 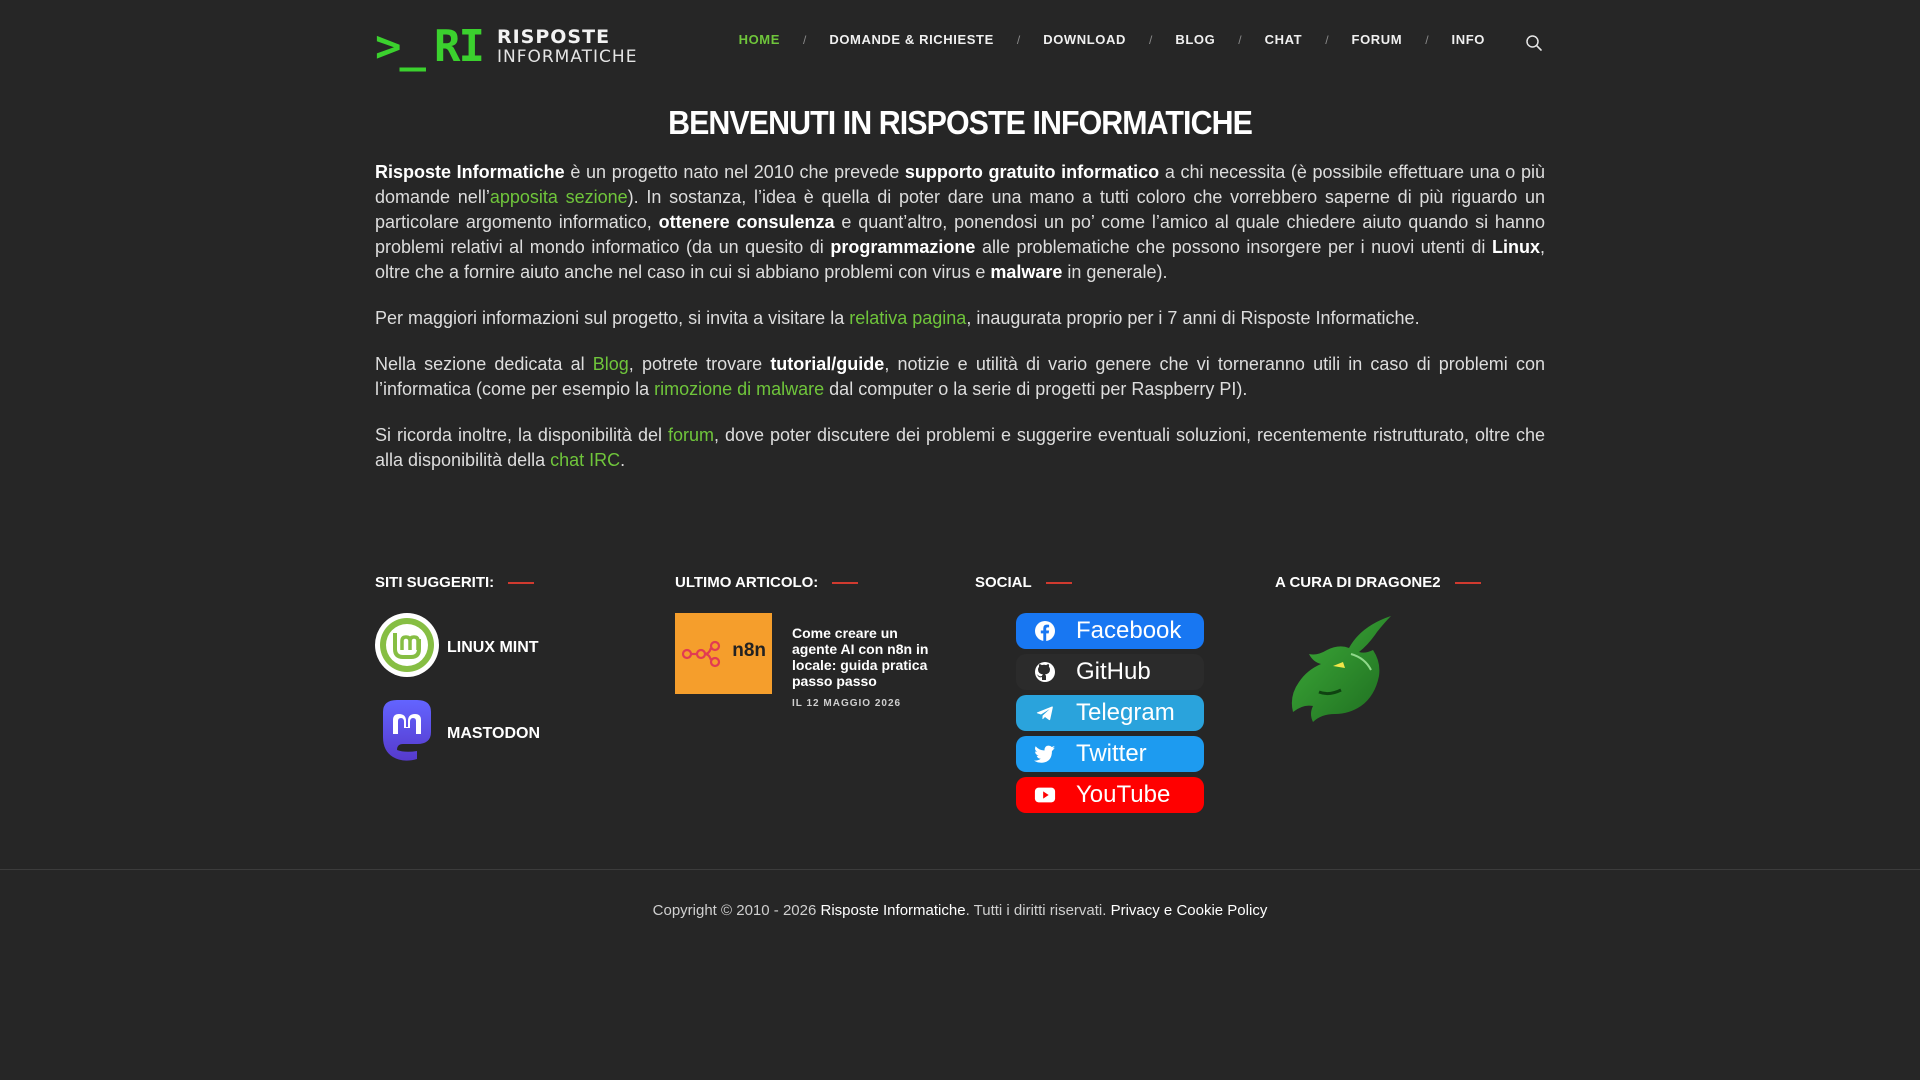 What do you see at coordinates (435, 582) in the screenshot?
I see `widget-title-text: SITI SUGGERITI:` at bounding box center [435, 582].